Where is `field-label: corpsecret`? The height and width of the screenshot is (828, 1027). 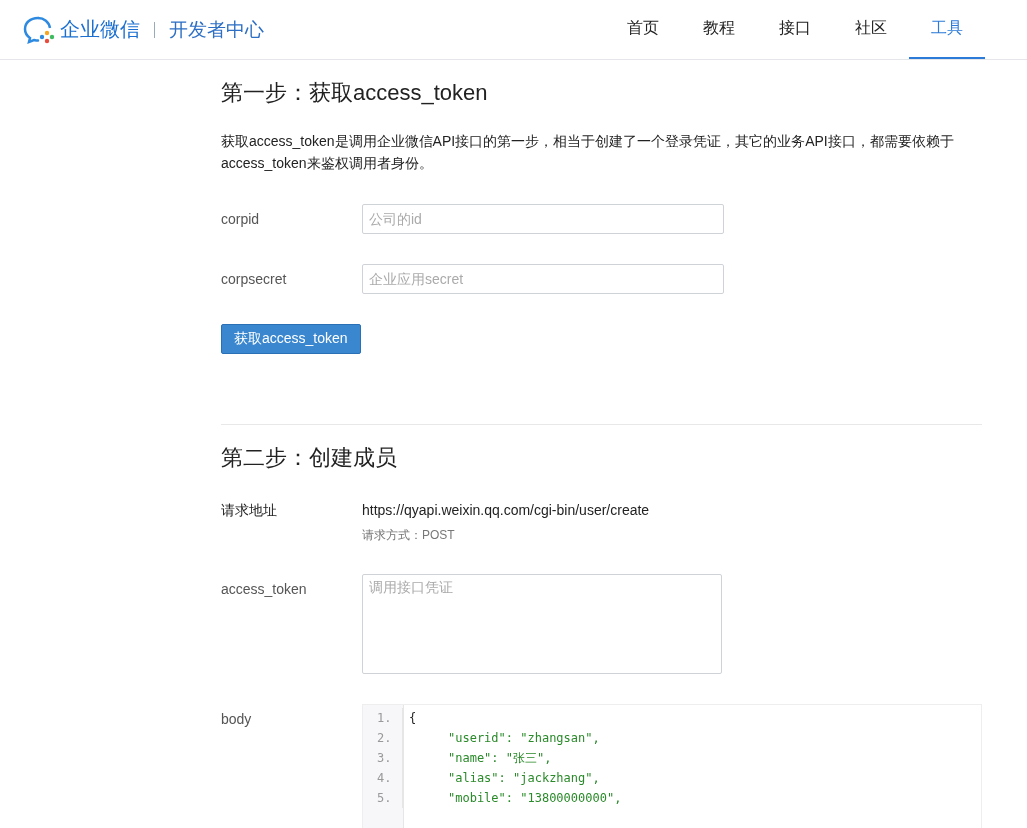
field-label: corpsecret is located at coordinates (254, 279).